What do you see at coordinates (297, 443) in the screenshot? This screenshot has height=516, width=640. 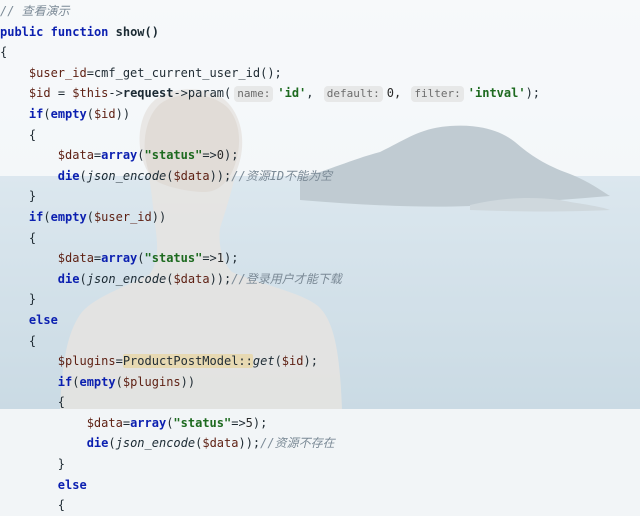 I see `comment-3: //资源不存在` at bounding box center [297, 443].